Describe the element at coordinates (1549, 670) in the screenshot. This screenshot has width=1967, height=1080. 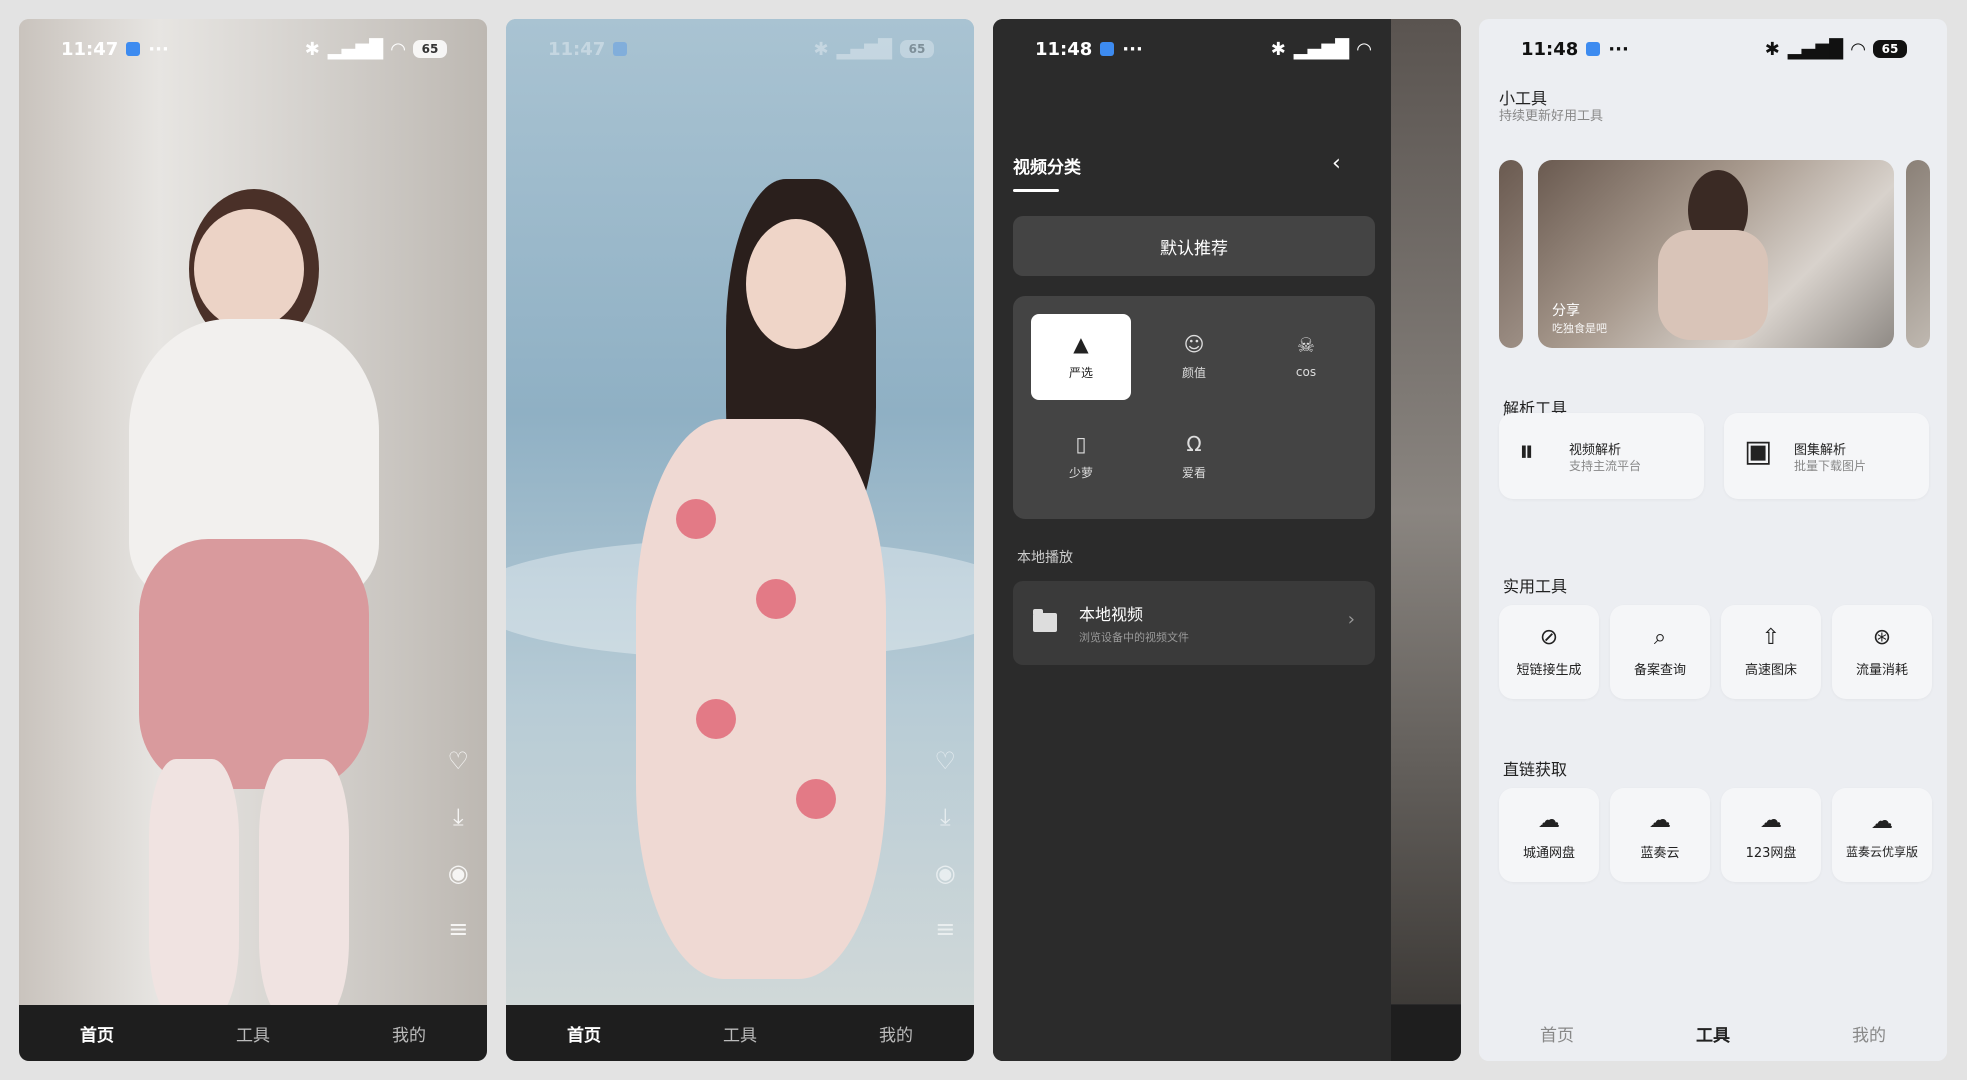
I see `tool-label: 短链接生成` at that location.